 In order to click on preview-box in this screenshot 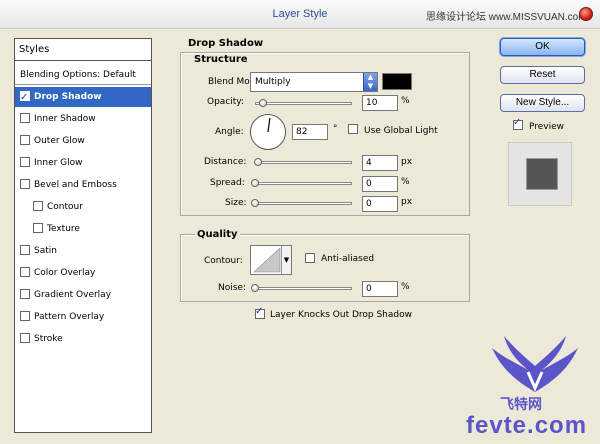, I will do `click(540, 174)`.